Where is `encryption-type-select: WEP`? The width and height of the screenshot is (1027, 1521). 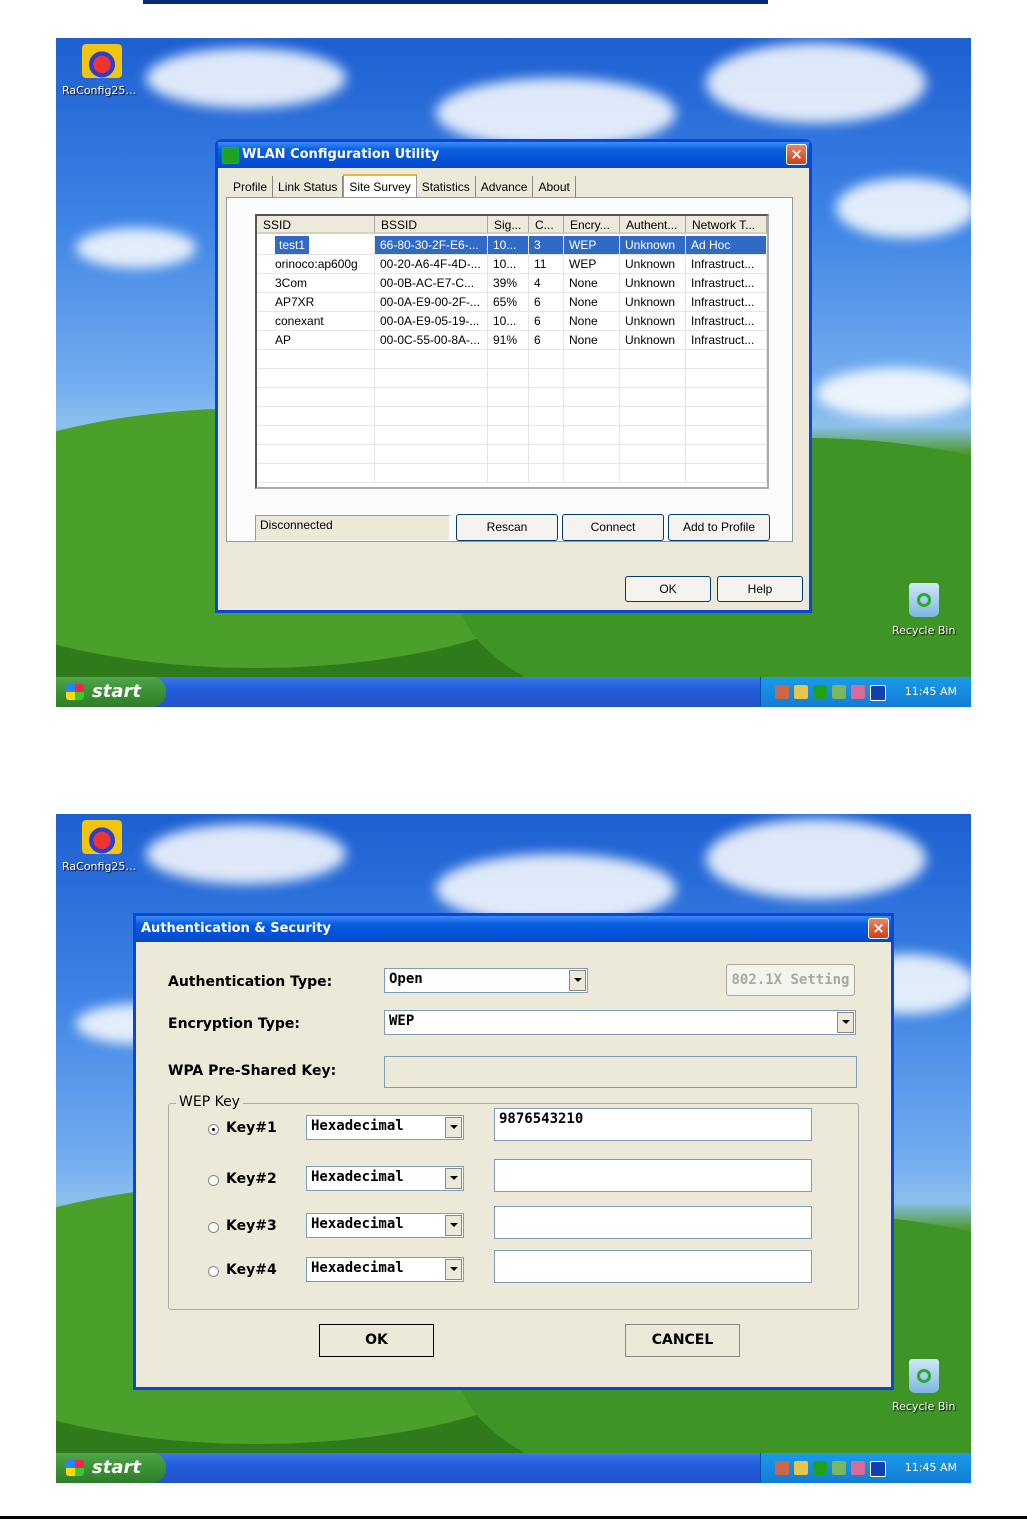 encryption-type-select: WEP is located at coordinates (620, 1022).